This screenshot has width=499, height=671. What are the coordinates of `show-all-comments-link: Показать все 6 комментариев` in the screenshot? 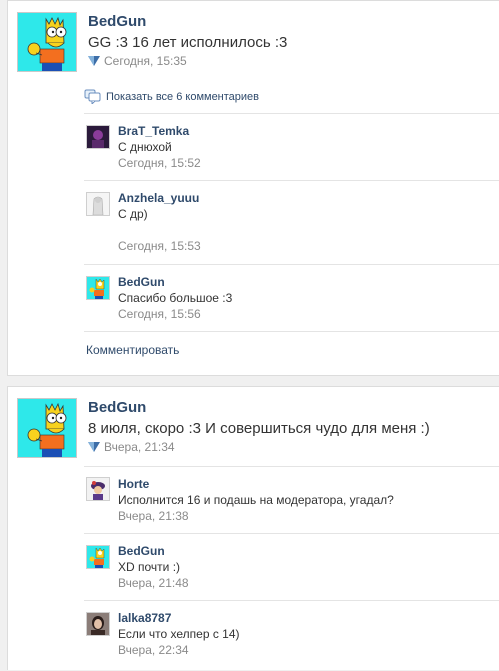 It's located at (172, 97).